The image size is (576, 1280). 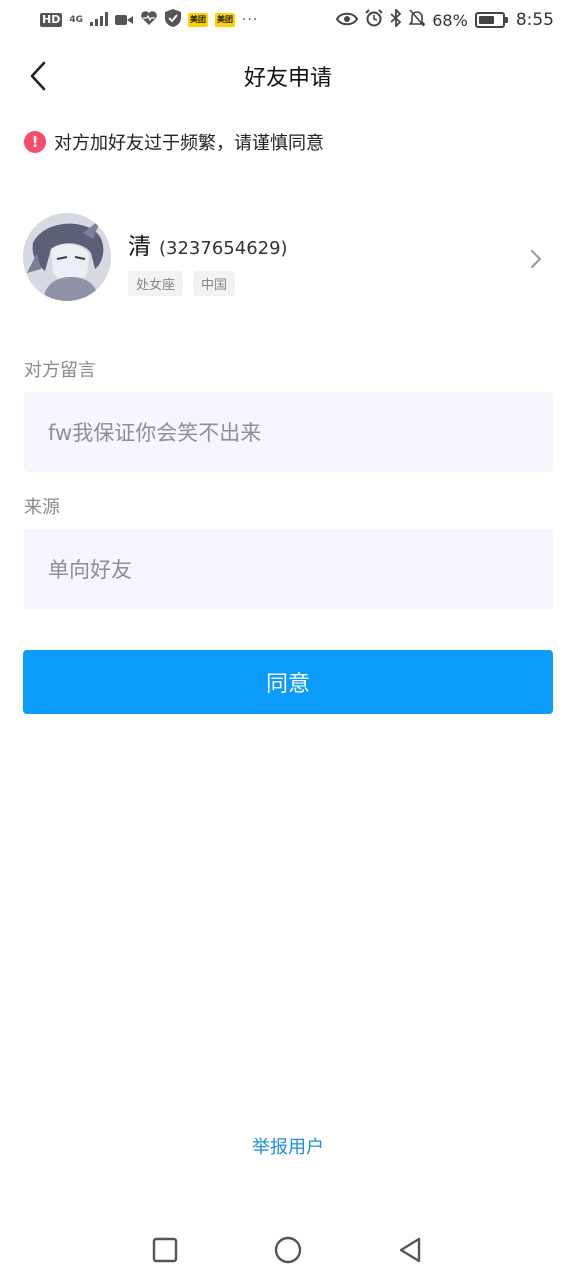 I want to click on recent-apps-button, so click(x=165, y=1250).